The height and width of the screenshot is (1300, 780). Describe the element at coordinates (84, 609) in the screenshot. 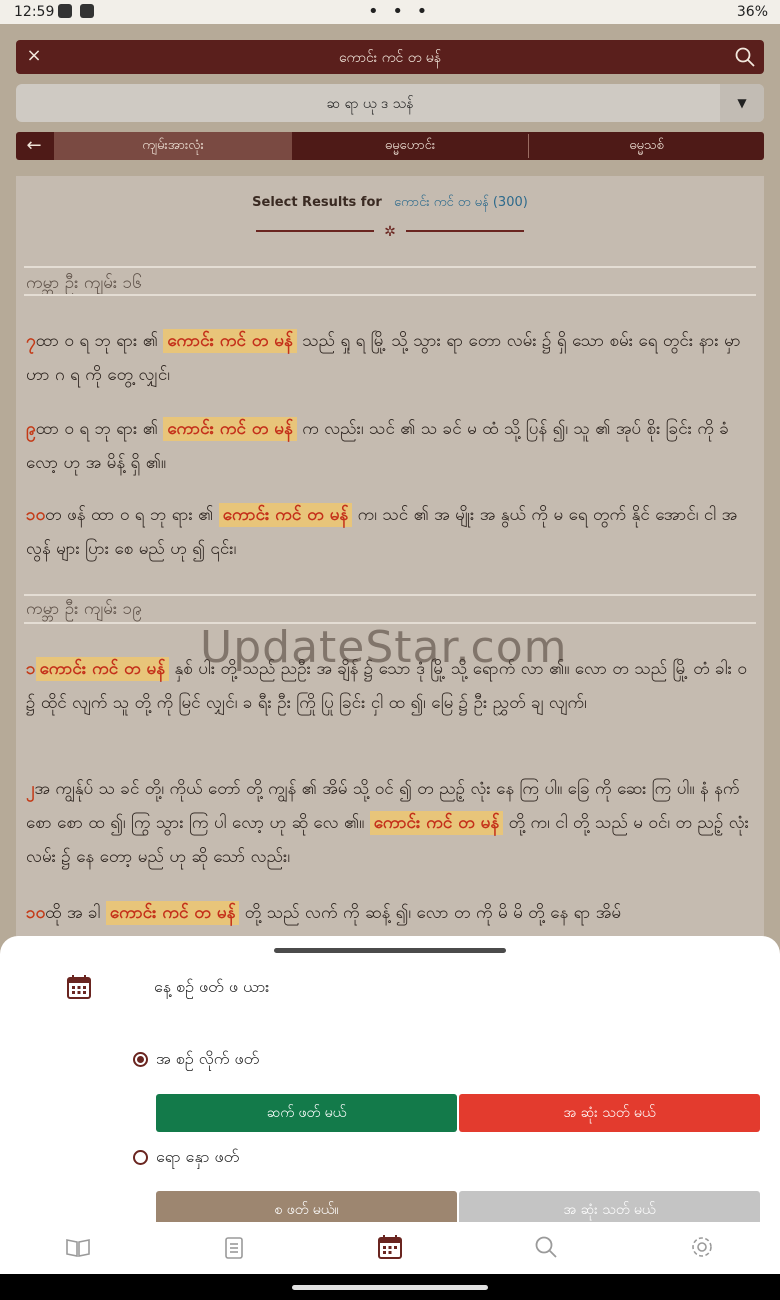

I see `section-title: ကမ္ဘာ ဦး ကျမ်း ၁၉` at that location.